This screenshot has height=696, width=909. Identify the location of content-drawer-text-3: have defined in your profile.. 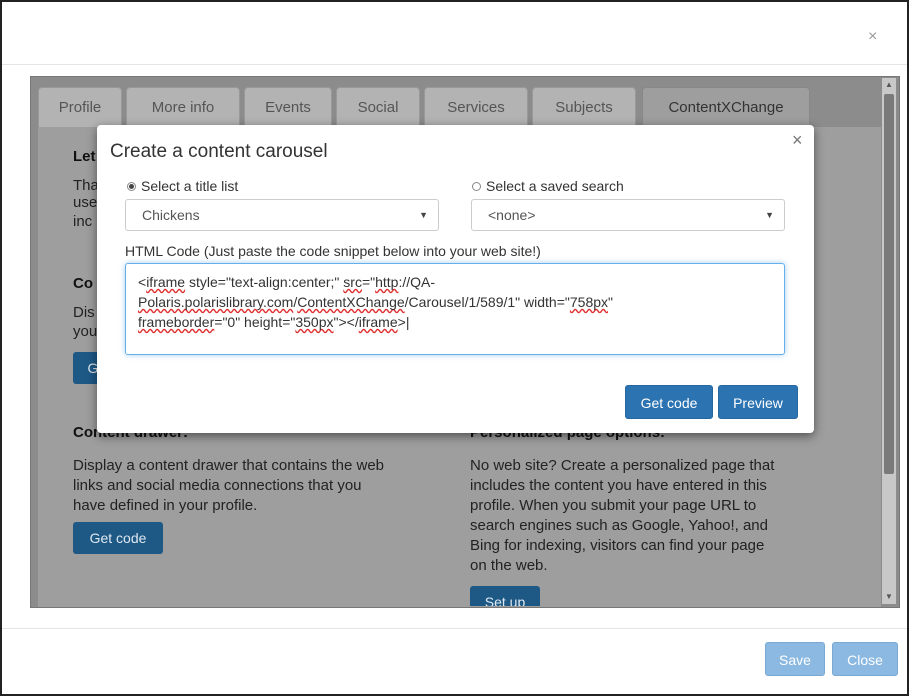
(165, 505).